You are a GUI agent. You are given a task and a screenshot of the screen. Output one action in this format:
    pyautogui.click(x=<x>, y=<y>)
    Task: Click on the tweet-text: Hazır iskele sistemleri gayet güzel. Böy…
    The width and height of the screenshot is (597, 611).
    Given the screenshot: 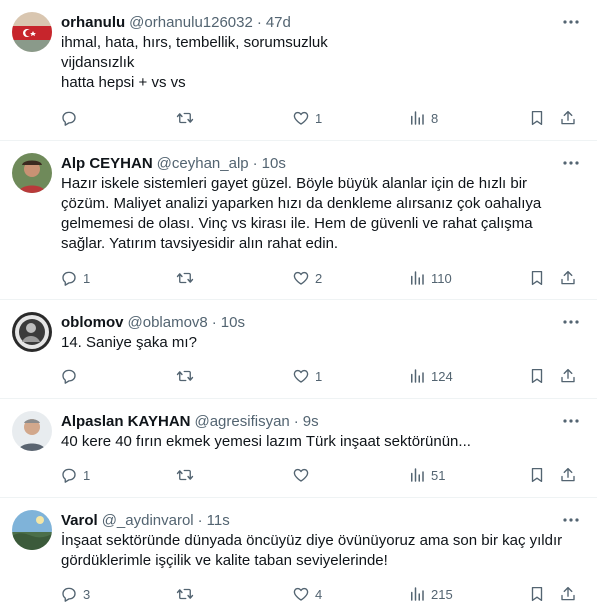 What is the action you would take?
    pyautogui.click(x=314, y=214)
    